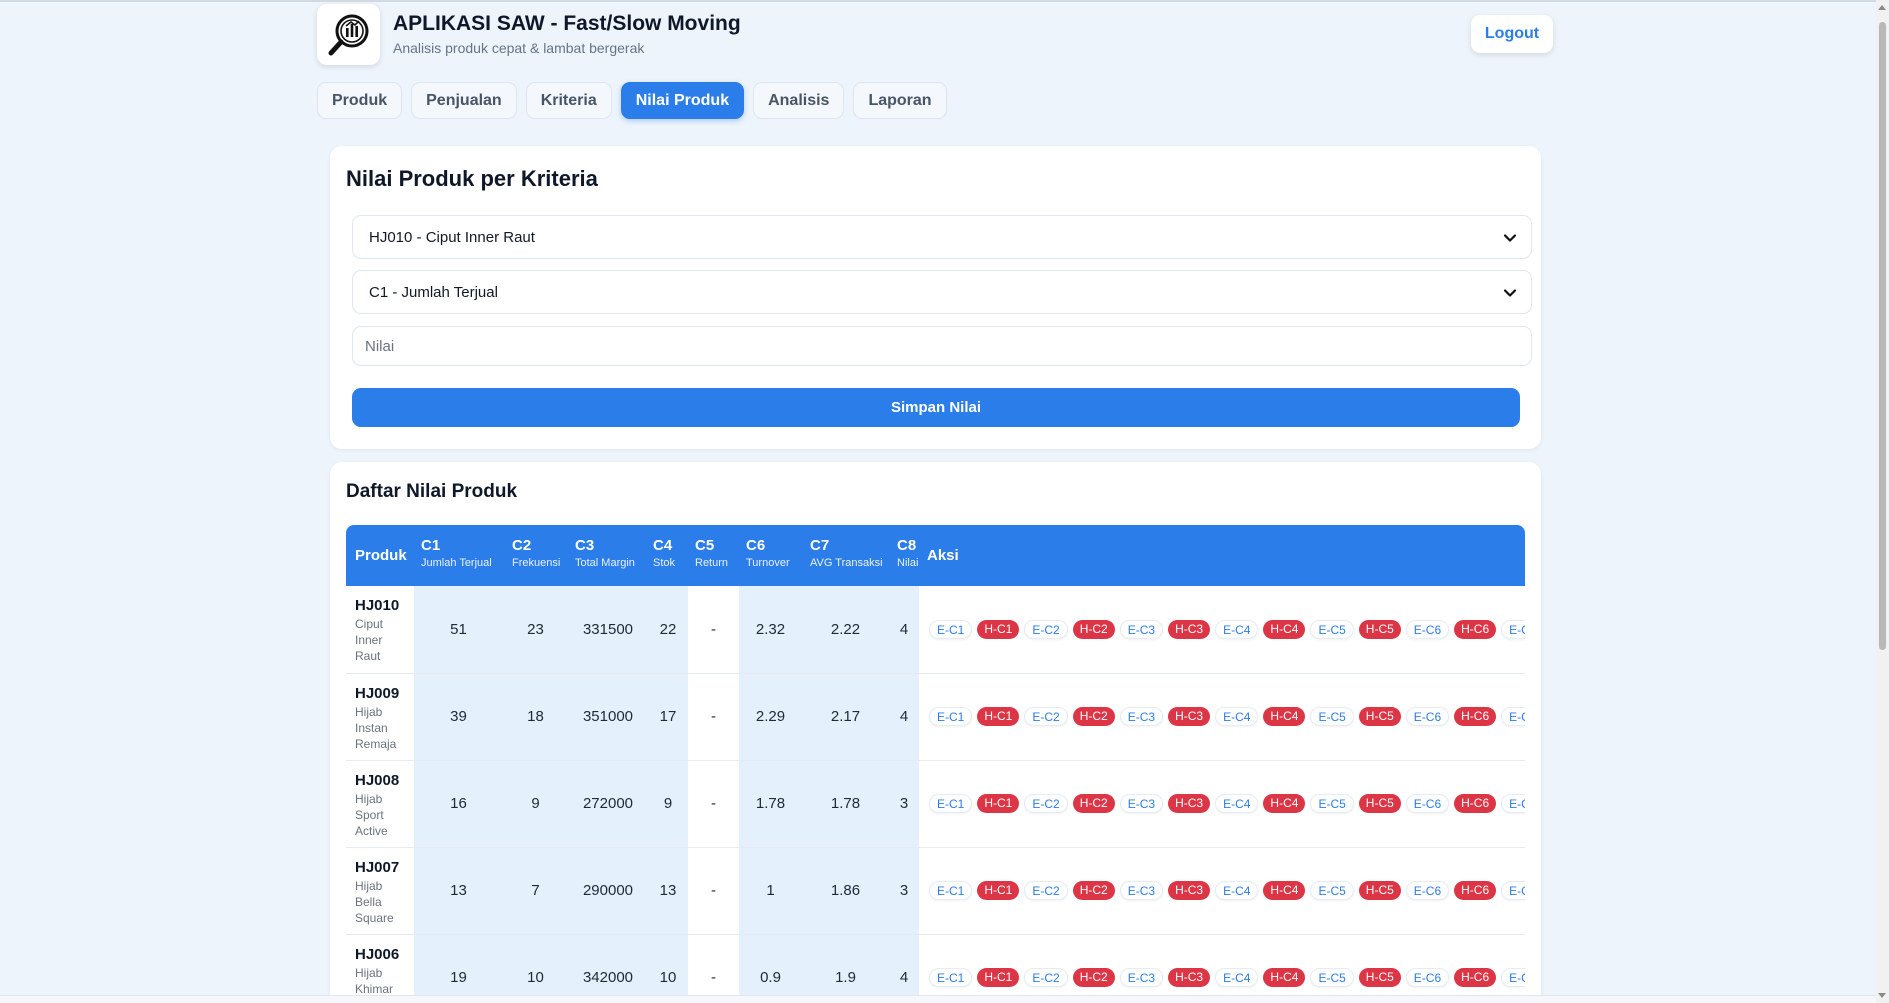 The width and height of the screenshot is (1889, 1003). I want to click on tab-nilai-produk: Nilai Produk, so click(682, 100).